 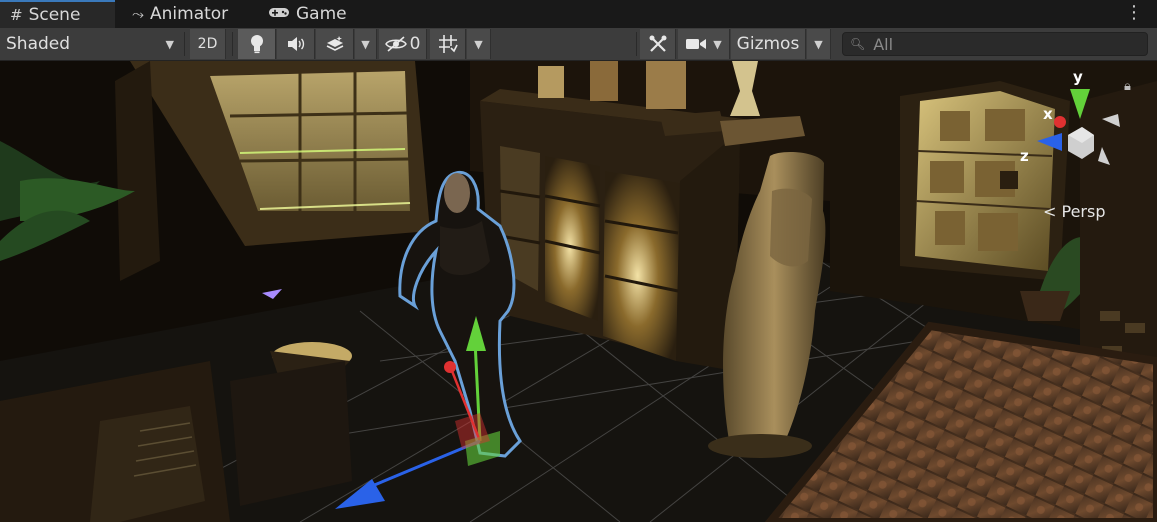 I want to click on scene-toolbar: Shaded ▼ 2D ▼ 0 ▼ ▼ Gizmos ▼ 🔍︎, so click(x=578, y=44).